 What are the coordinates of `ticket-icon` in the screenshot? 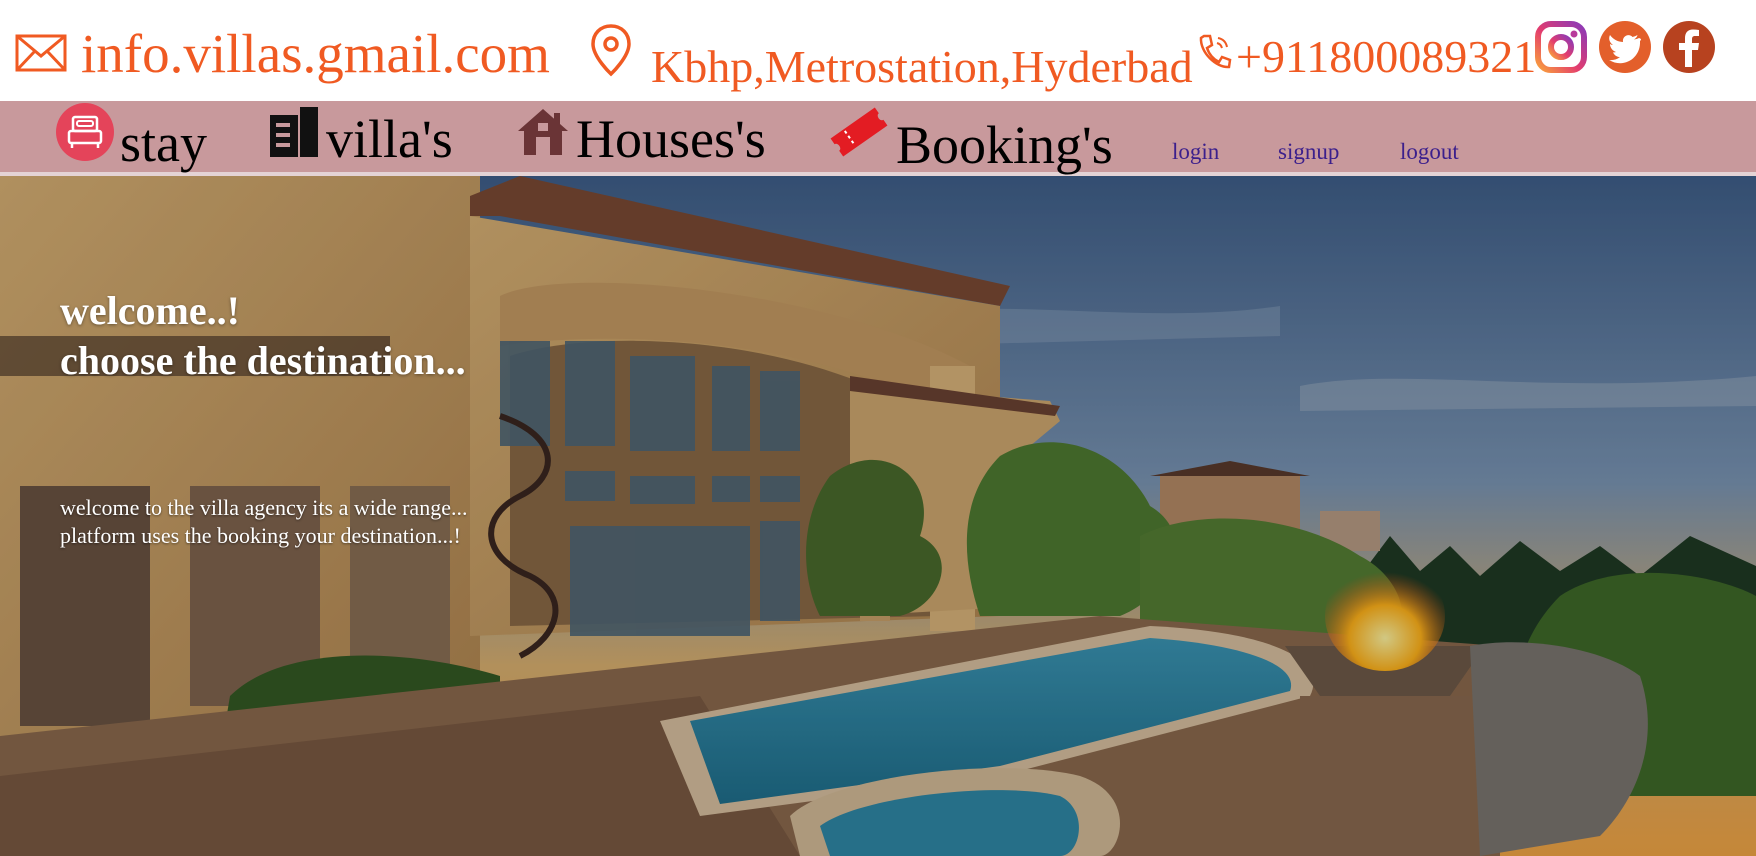 It's located at (859, 136).